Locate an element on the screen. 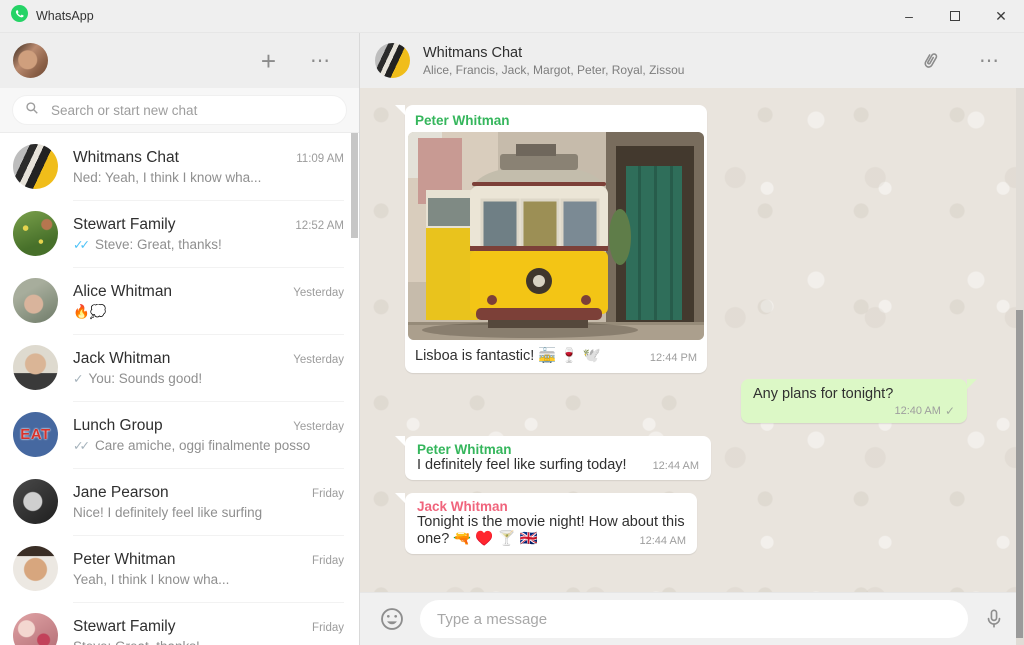  chat-name: Alice Whitman is located at coordinates (123, 291).